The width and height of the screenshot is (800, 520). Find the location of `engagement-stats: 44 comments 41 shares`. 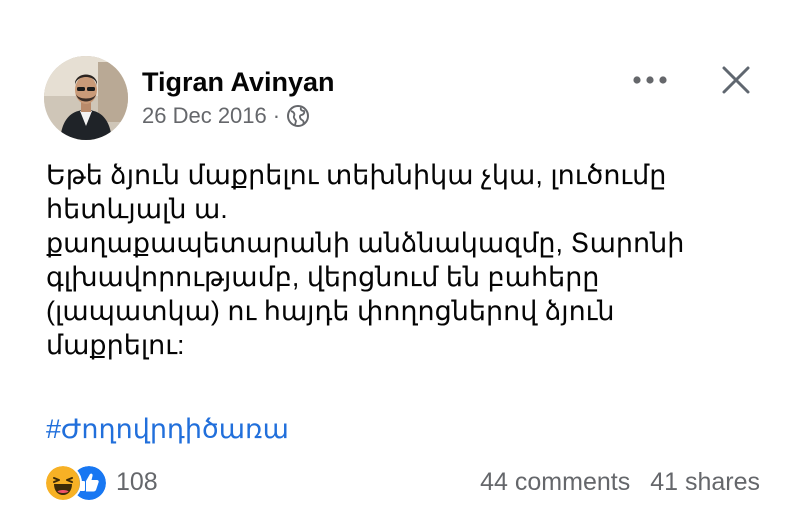

engagement-stats: 44 comments 41 shares is located at coordinates (620, 482).